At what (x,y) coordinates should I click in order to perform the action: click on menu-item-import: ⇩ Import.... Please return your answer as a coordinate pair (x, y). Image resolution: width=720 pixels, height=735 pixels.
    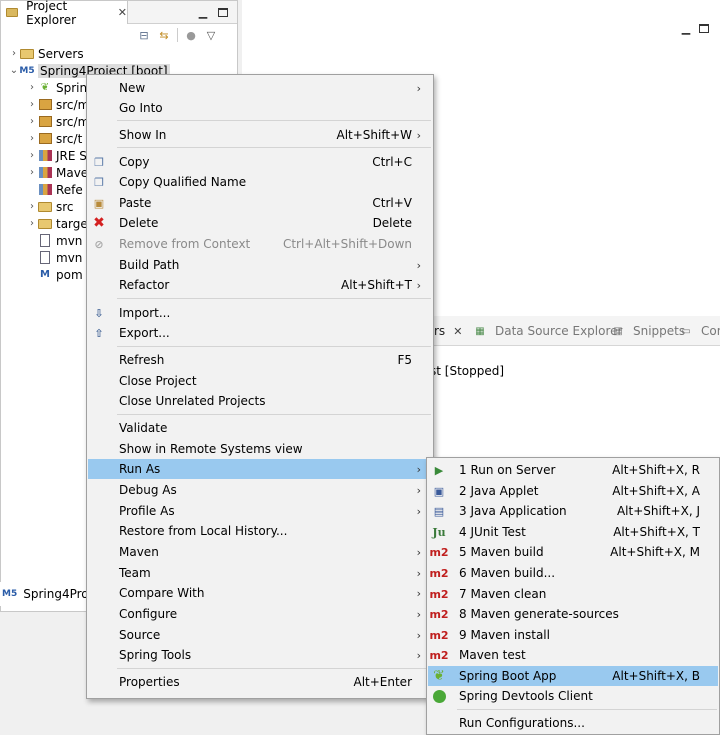
    Looking at the image, I should click on (260, 313).